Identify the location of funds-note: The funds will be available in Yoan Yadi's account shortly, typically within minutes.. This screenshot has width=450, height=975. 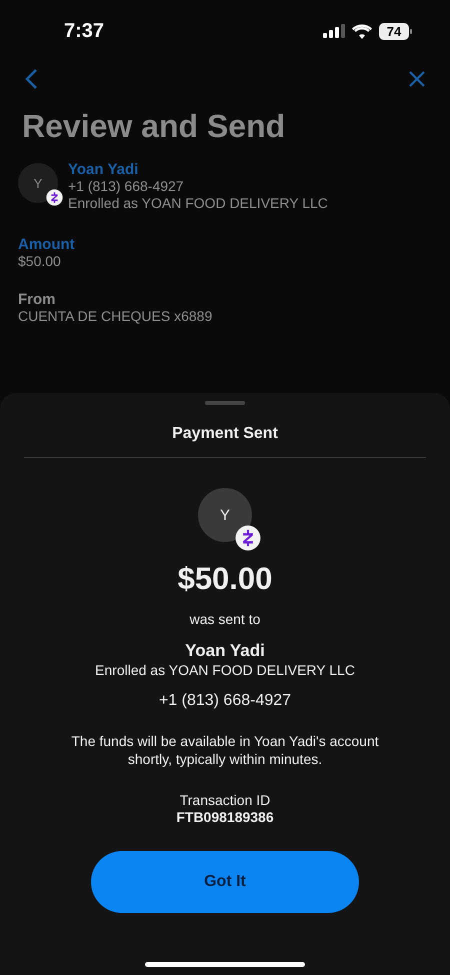
(225, 750).